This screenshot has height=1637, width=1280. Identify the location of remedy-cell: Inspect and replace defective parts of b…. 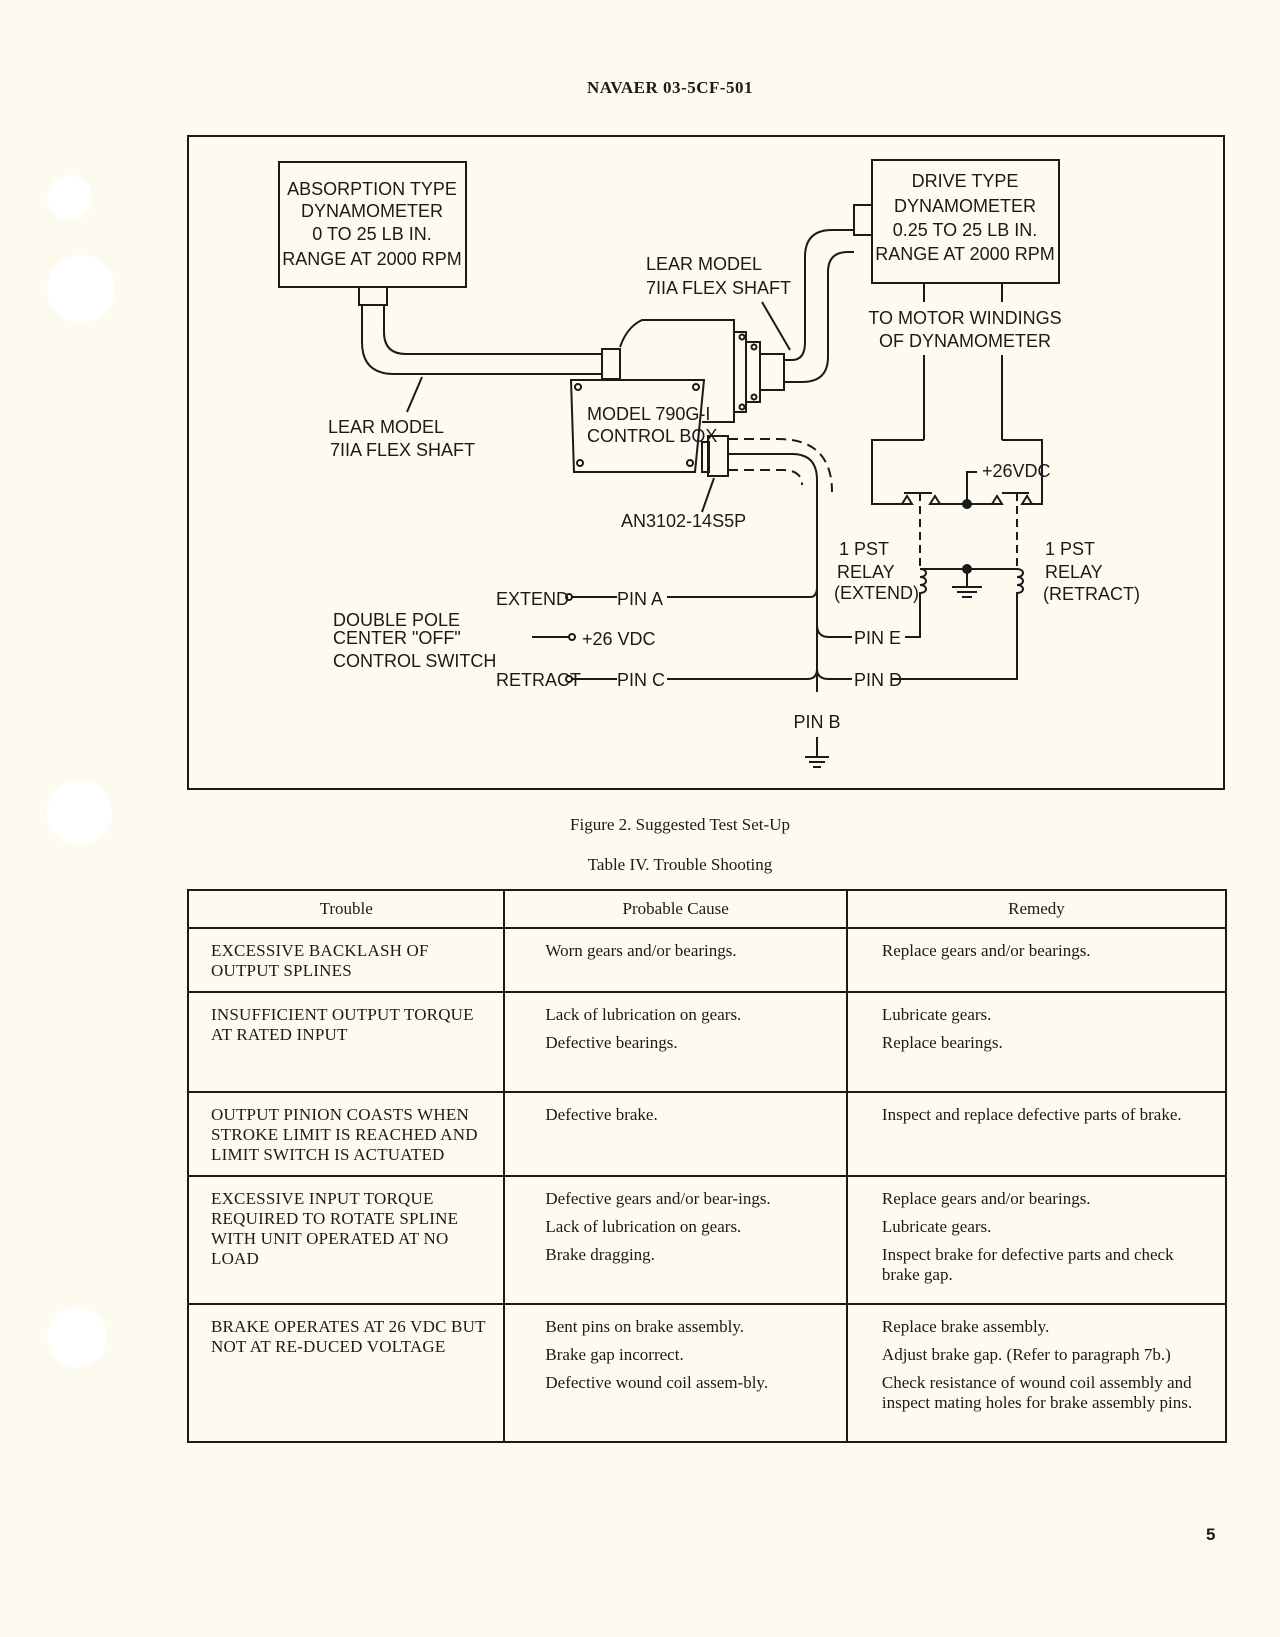
(1036, 1134).